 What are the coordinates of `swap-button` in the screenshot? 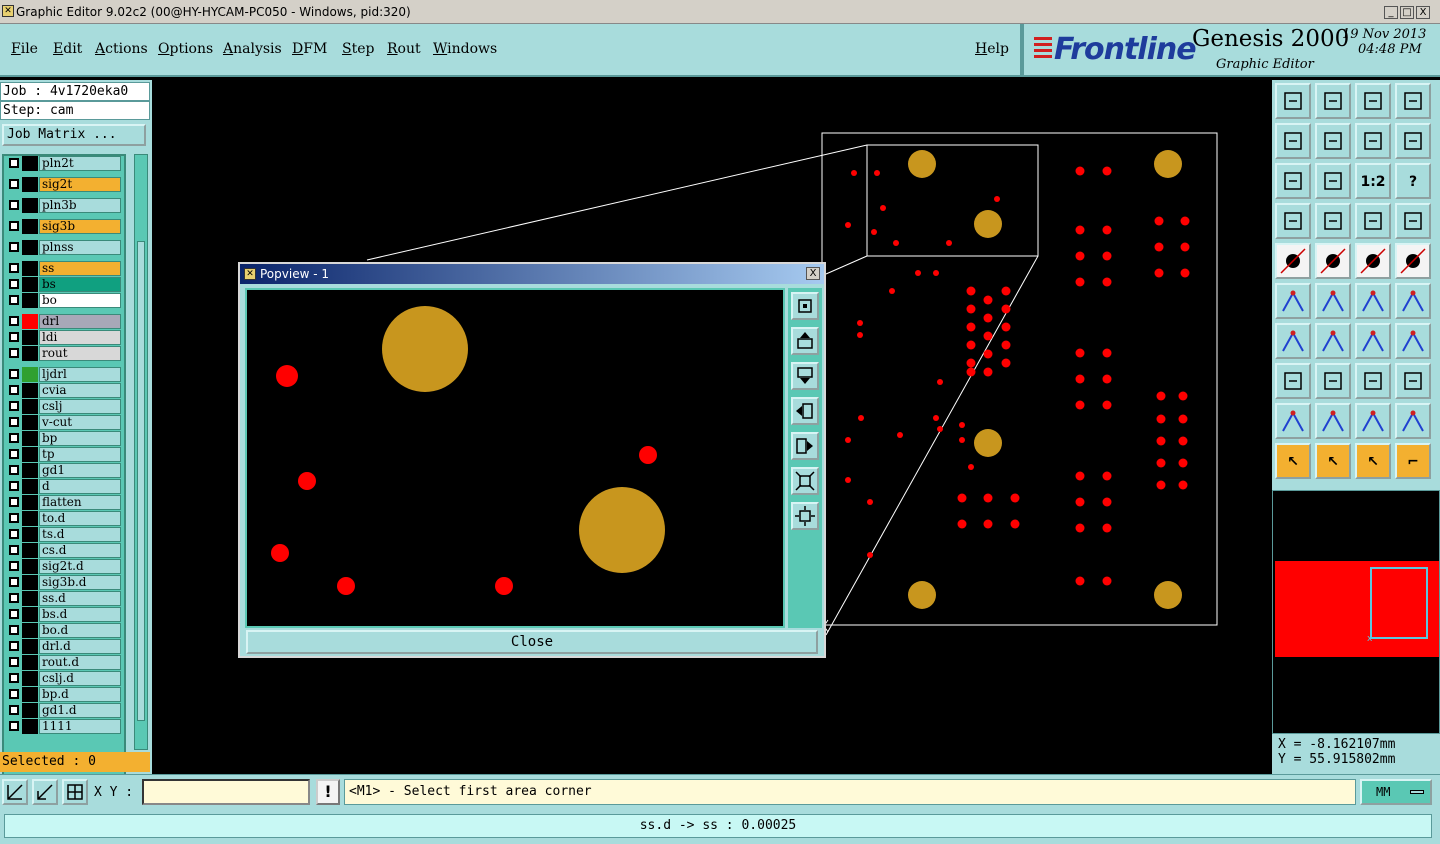 It's located at (1373, 141).